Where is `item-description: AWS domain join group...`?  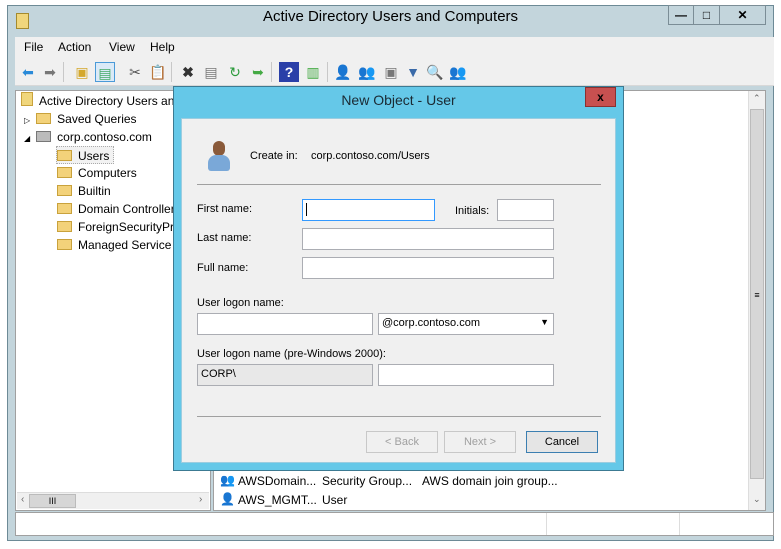 item-description: AWS domain join group... is located at coordinates (490, 481).